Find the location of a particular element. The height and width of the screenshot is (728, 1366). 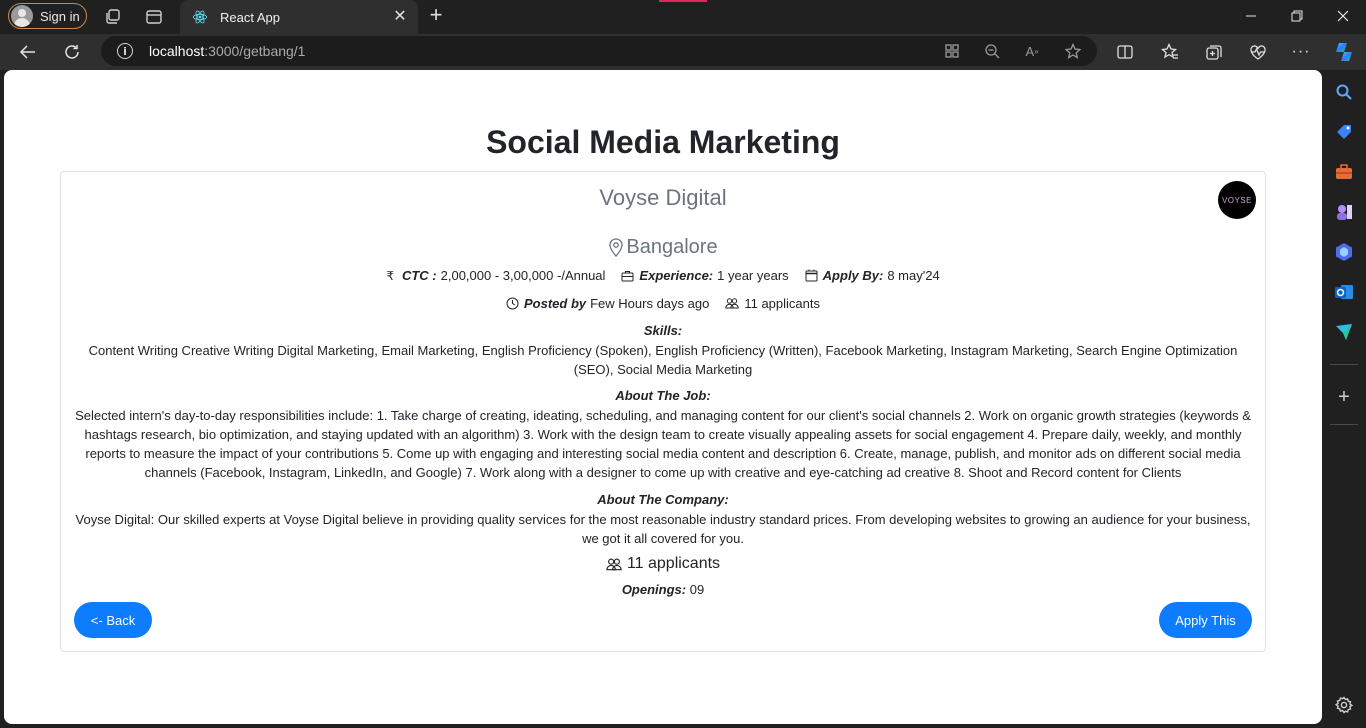

about-company-heading: About The Company: is located at coordinates (663, 499).